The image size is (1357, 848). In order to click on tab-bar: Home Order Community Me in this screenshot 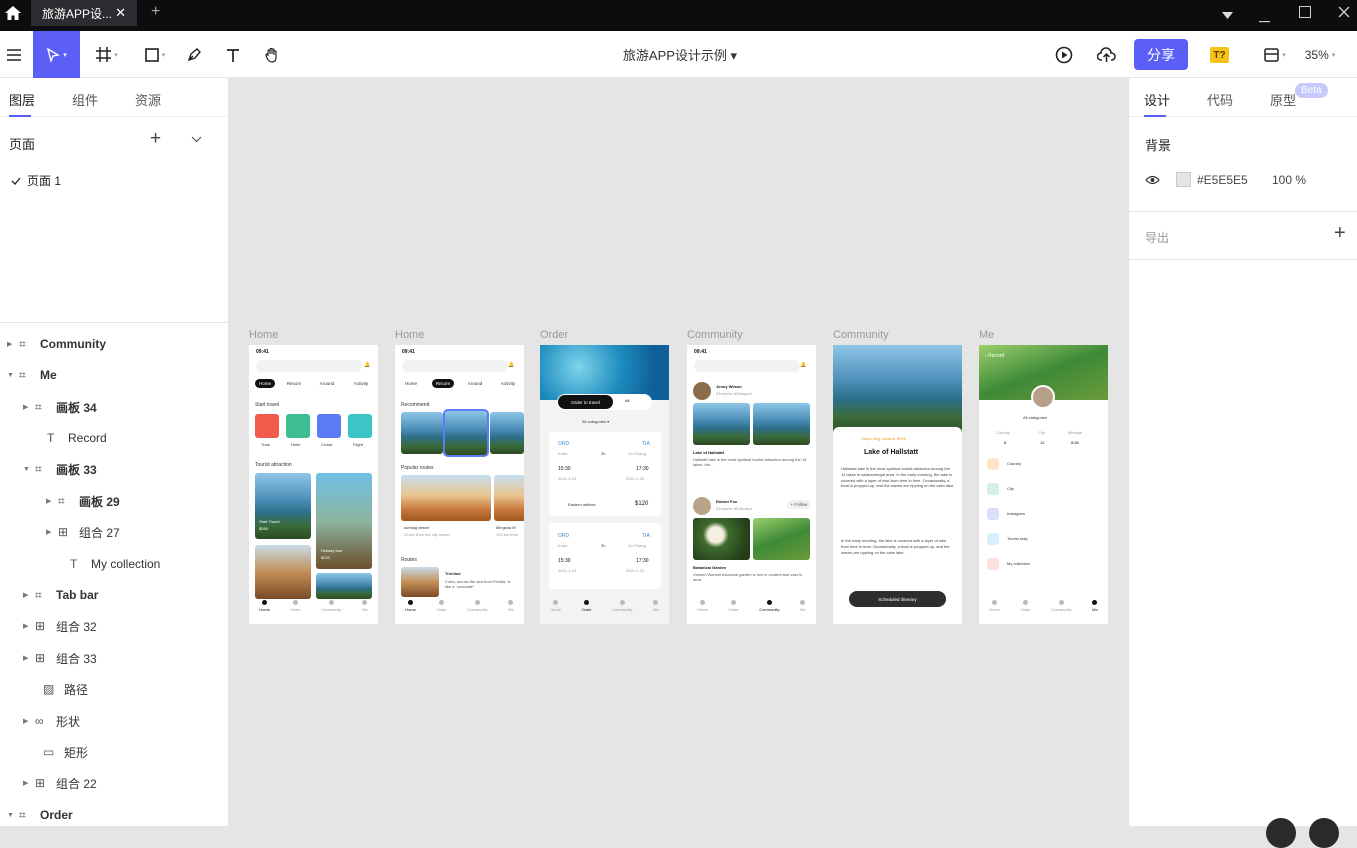, I will do `click(1043, 609)`.